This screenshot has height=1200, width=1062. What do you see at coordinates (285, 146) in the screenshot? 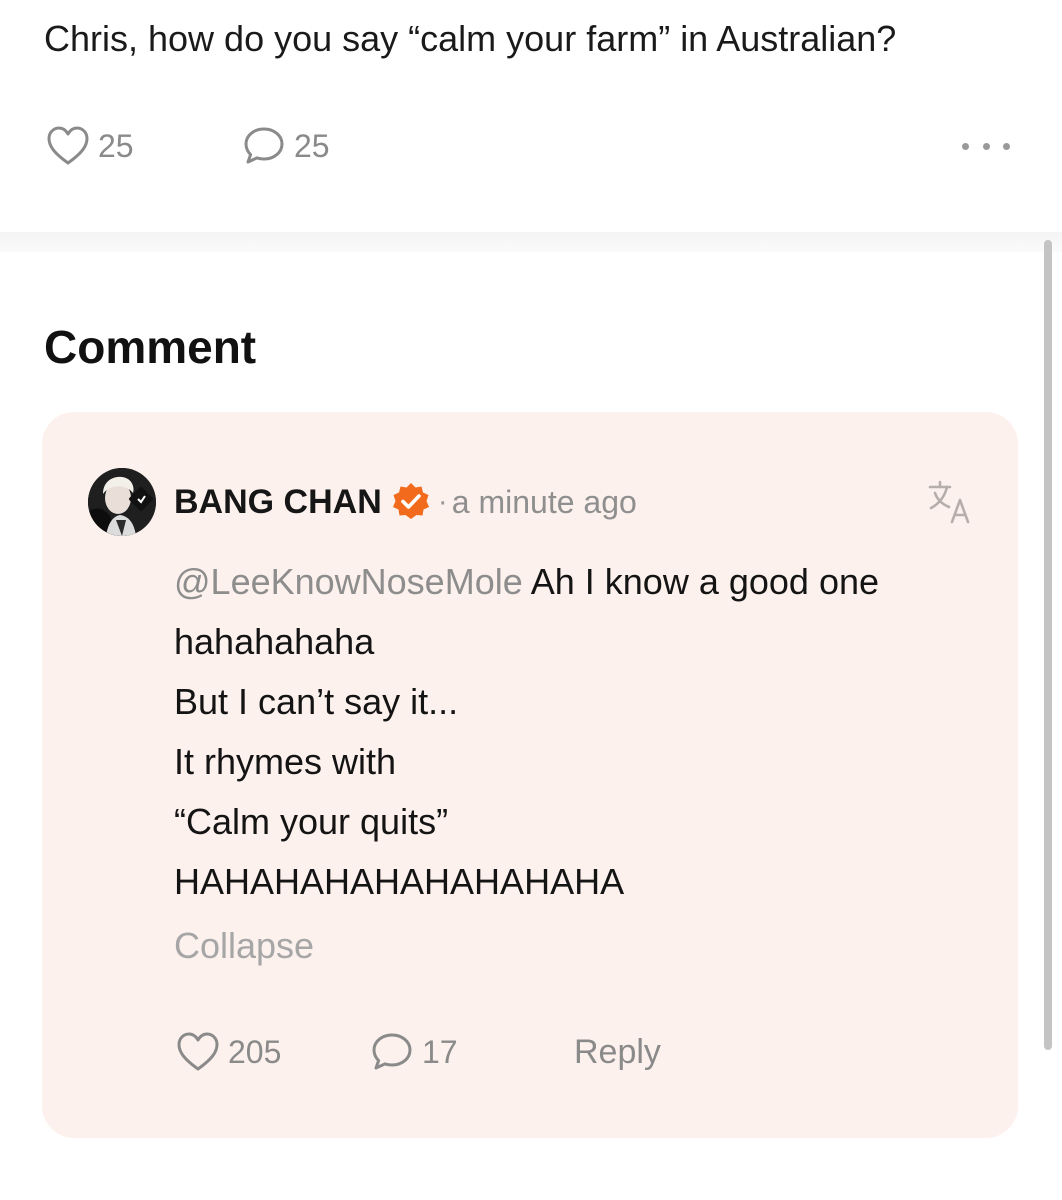
I see `post-comment-button: 25` at bounding box center [285, 146].